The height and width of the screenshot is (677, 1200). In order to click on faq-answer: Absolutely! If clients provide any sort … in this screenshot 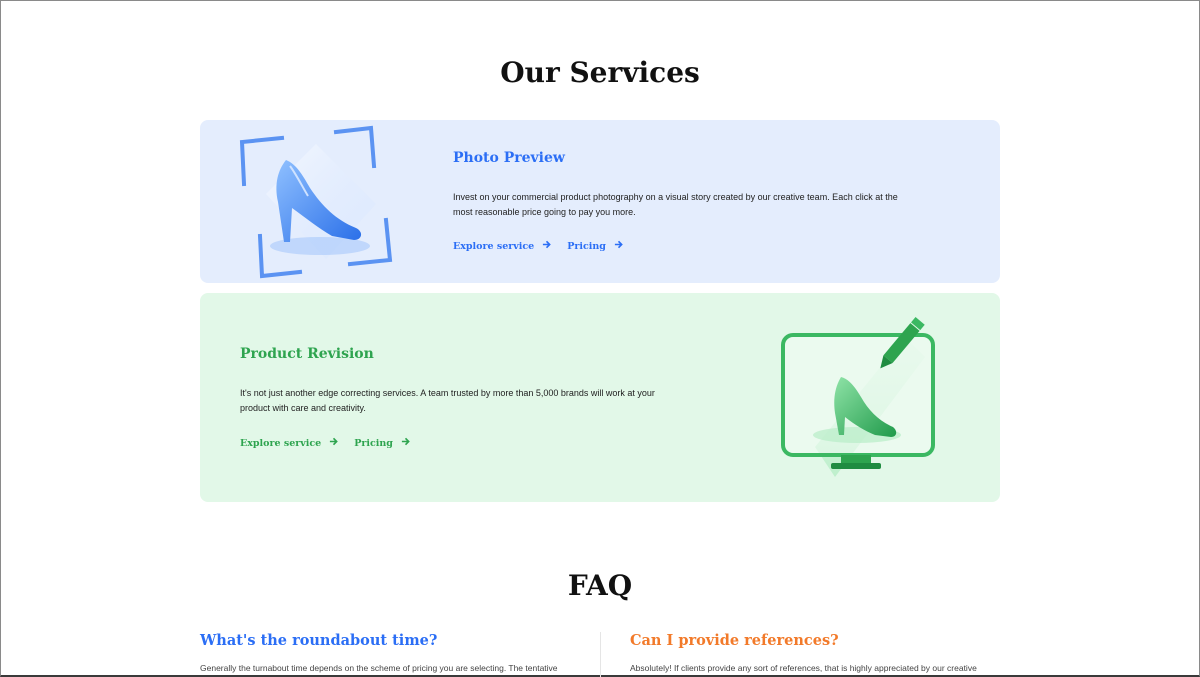, I will do `click(803, 668)`.